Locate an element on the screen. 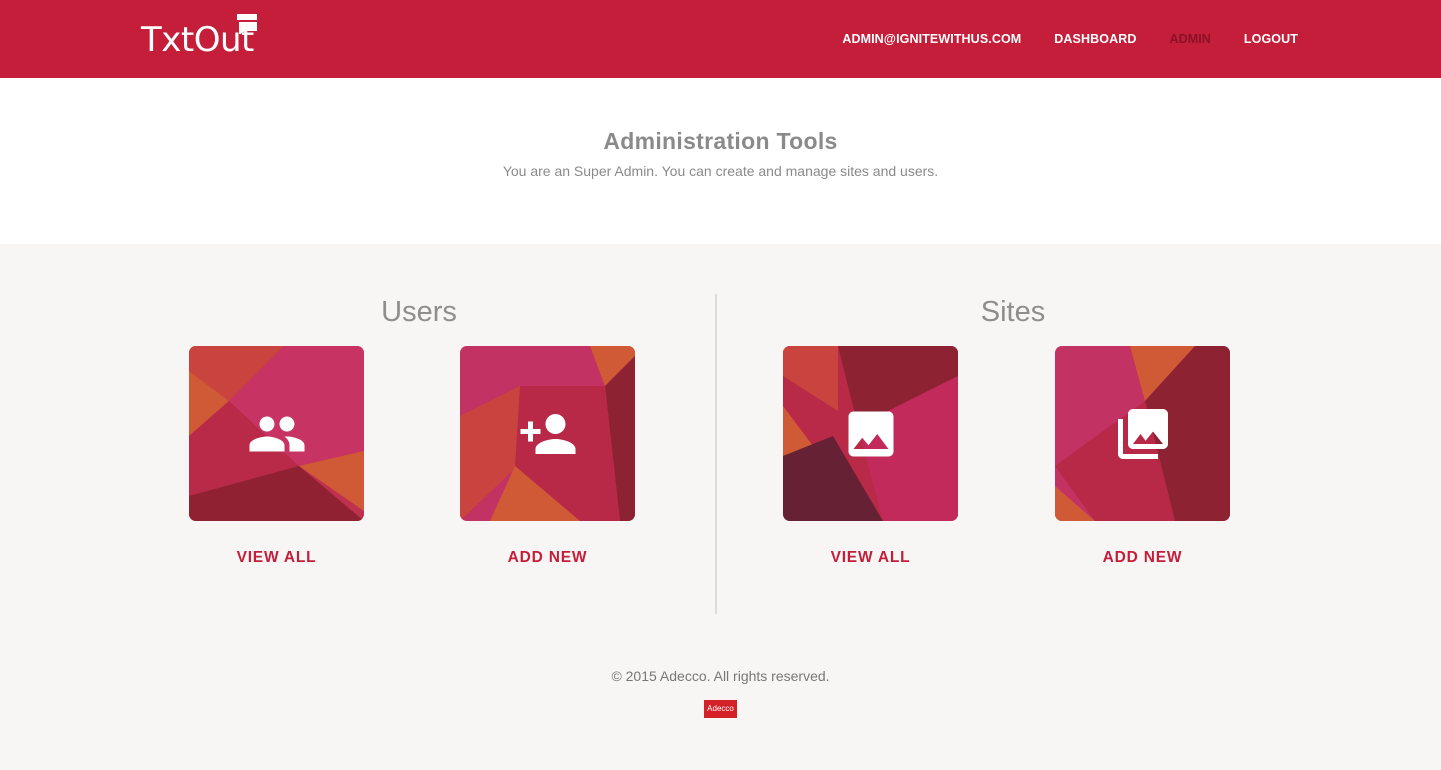 This screenshot has width=1441, height=770. nav-dashboard: DASHBOARD is located at coordinates (1095, 39).